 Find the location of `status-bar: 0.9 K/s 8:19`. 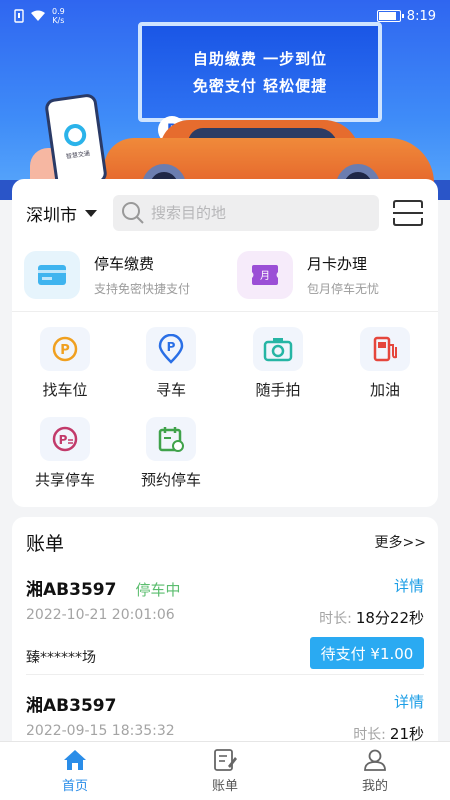

status-bar: 0.9 K/s 8:19 is located at coordinates (225, 16).